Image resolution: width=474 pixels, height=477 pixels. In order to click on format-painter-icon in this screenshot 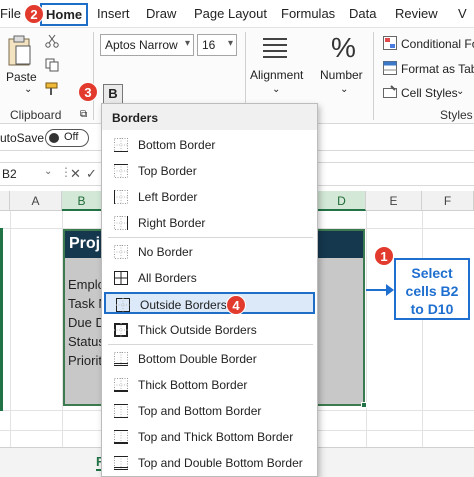, I will do `click(53, 89)`.